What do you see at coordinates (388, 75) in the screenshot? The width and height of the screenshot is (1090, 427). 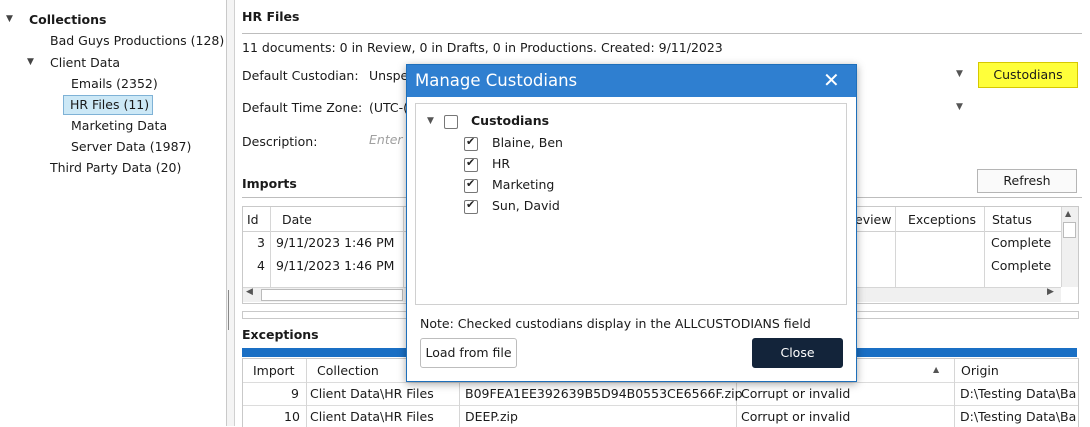 I see `default-custodian-select: Unspe` at bounding box center [388, 75].